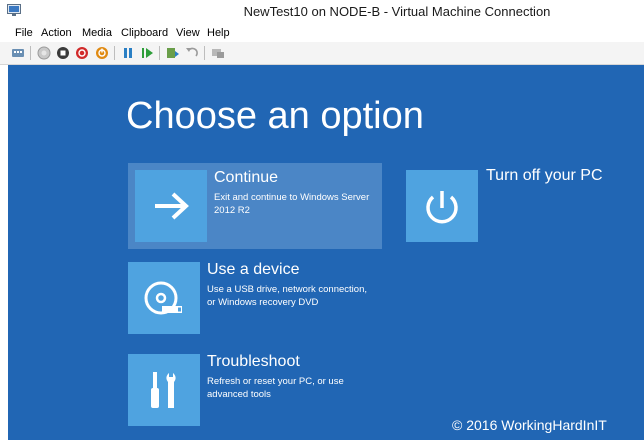  Describe the element at coordinates (82, 53) in the screenshot. I see `shutdown-icon` at that location.